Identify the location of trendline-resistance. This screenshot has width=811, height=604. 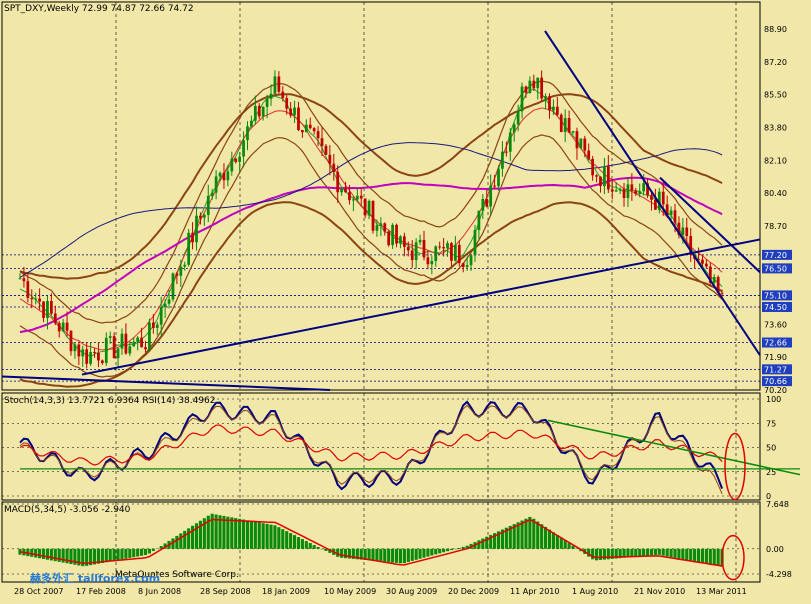
(652, 193).